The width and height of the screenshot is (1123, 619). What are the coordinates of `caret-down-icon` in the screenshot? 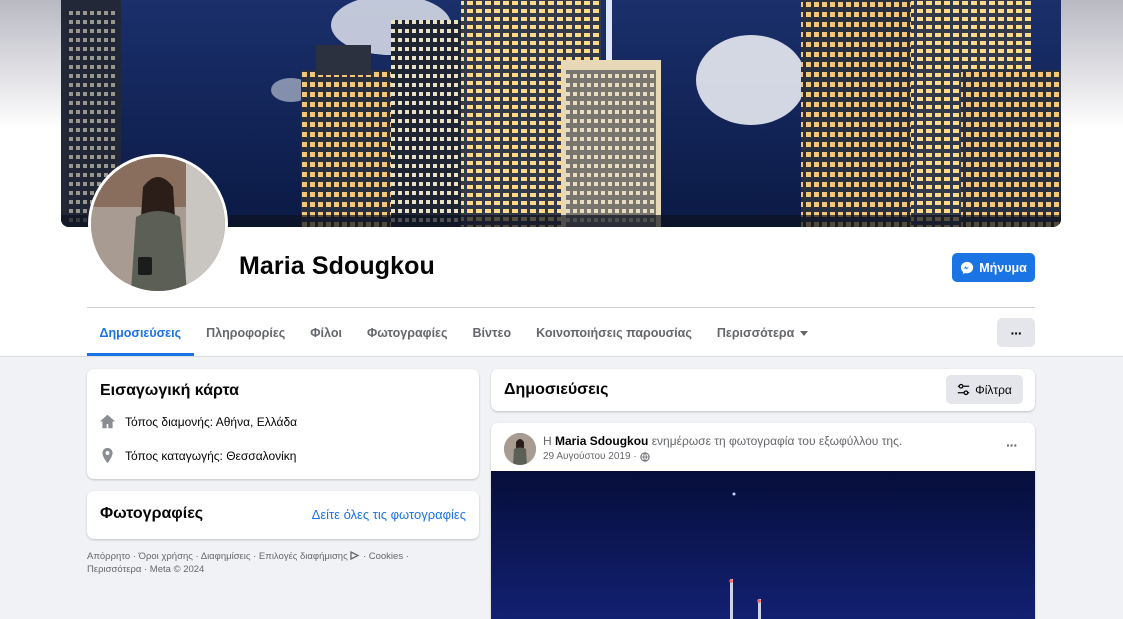 It's located at (804, 333).